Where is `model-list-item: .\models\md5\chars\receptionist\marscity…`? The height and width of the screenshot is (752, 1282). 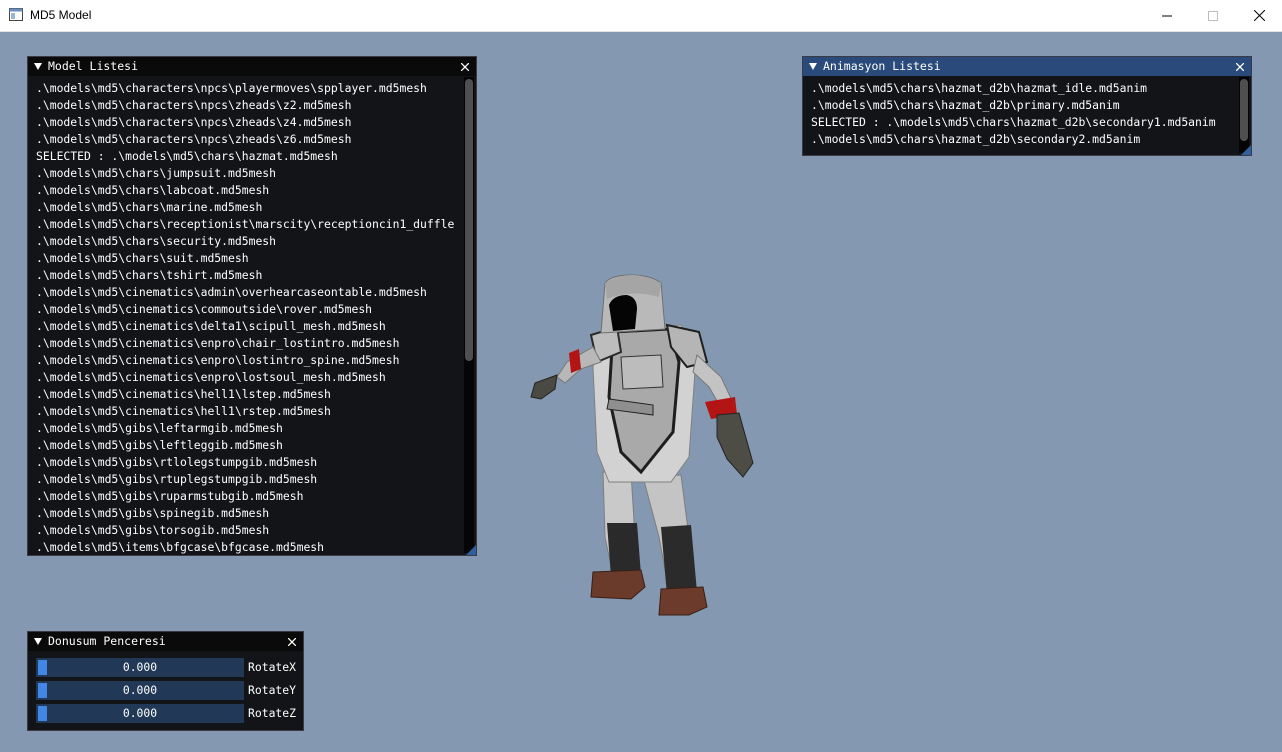
model-list-item: .\models\md5\chars\receptionist\marscity… is located at coordinates (248, 224).